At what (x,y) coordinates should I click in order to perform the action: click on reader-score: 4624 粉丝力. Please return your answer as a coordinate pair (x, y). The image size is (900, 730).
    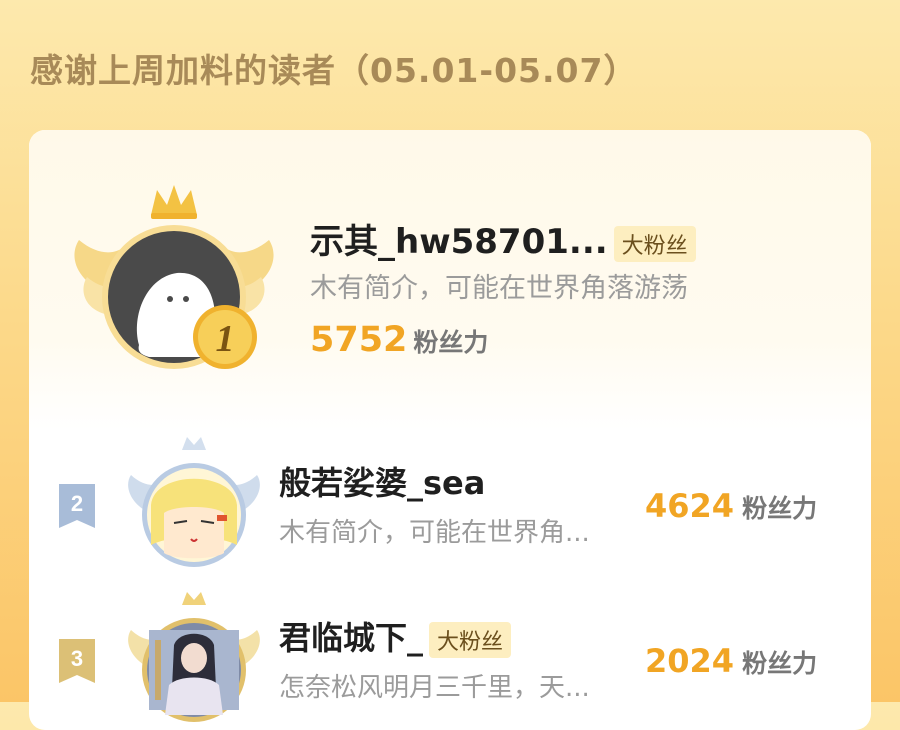
    Looking at the image, I should click on (731, 506).